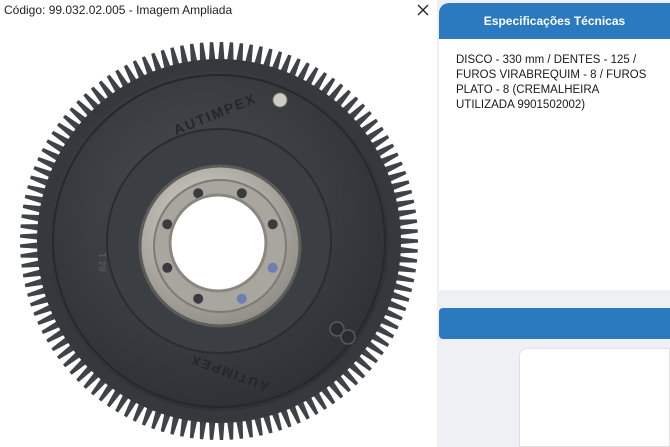  Describe the element at coordinates (554, 21) in the screenshot. I see `specs-header: Especificações Técnicas` at that location.